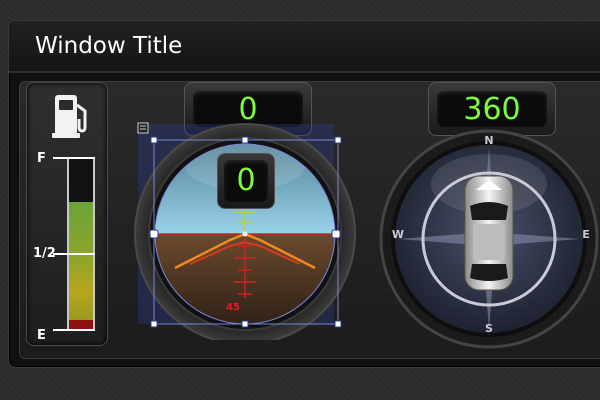 This screenshot has height=400, width=600. Describe the element at coordinates (304, 47) in the screenshot. I see `title-bar: Window Title` at that location.